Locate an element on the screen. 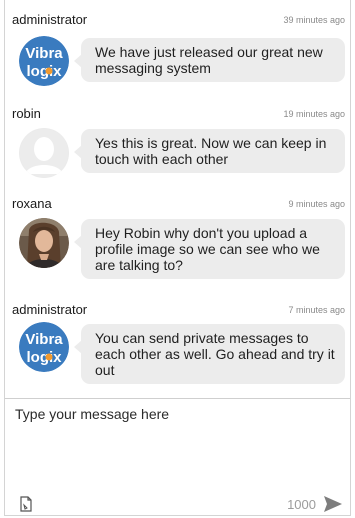 Image resolution: width=355 pixels, height=518 pixels. message-timestamp: 19 minutes ago is located at coordinates (314, 114).